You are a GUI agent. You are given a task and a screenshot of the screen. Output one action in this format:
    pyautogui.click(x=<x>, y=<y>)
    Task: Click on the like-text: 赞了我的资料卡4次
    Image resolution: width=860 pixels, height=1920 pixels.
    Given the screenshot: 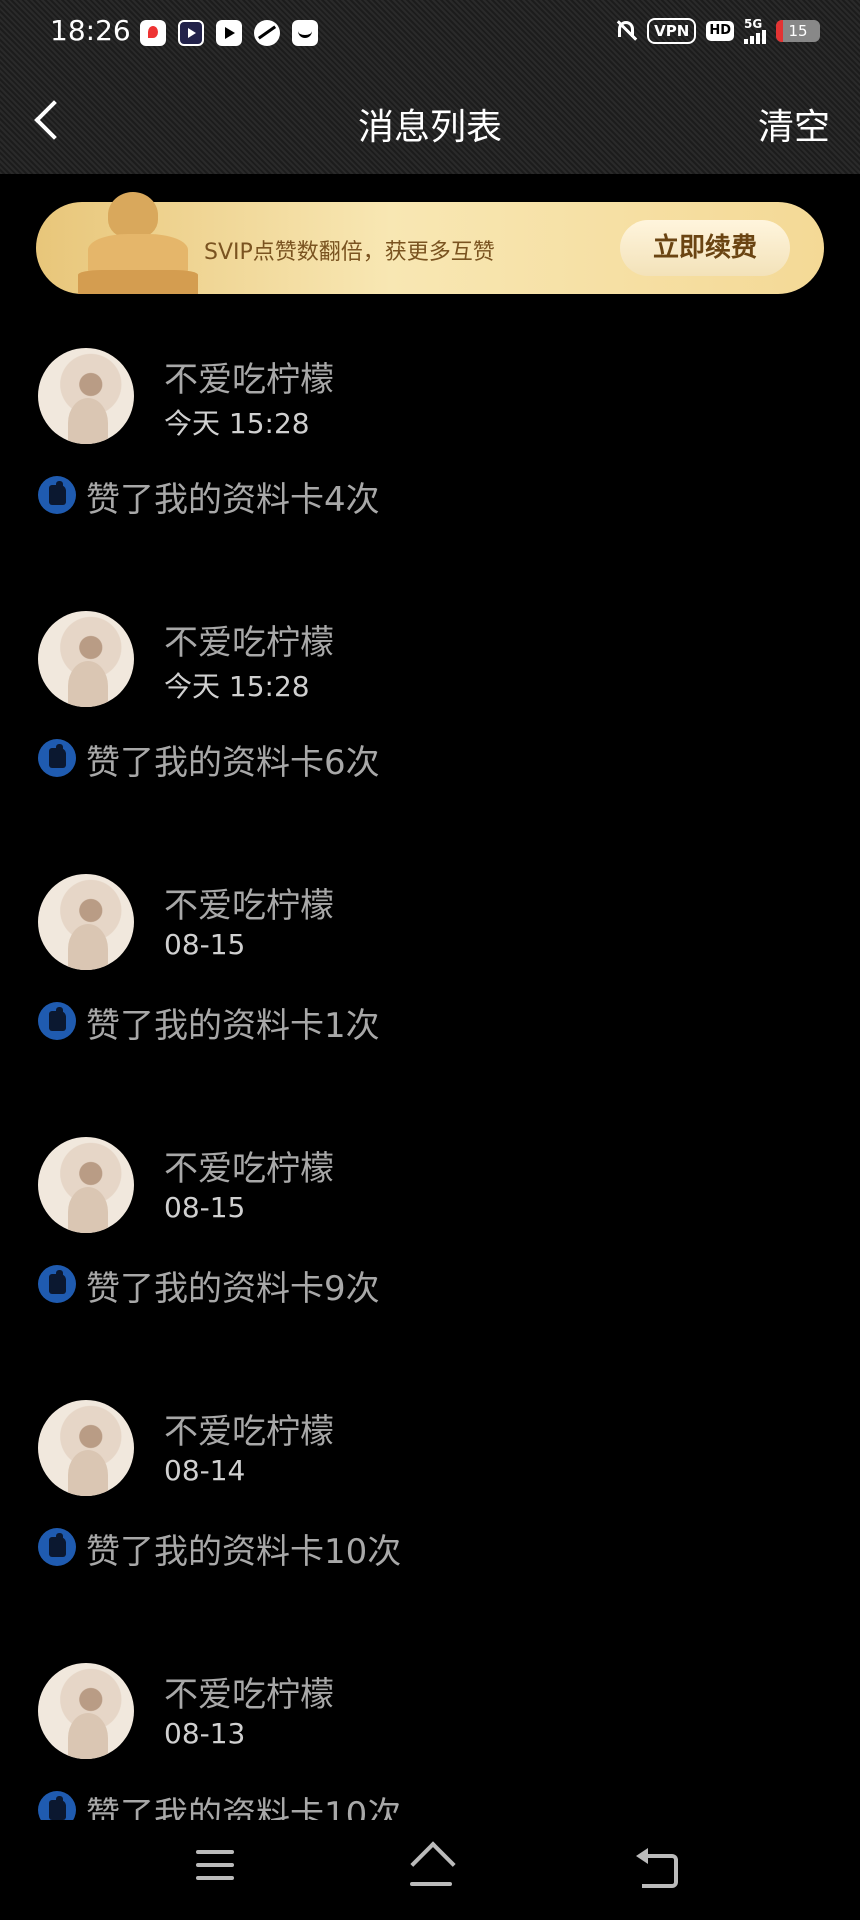 What is the action you would take?
    pyautogui.click(x=233, y=500)
    